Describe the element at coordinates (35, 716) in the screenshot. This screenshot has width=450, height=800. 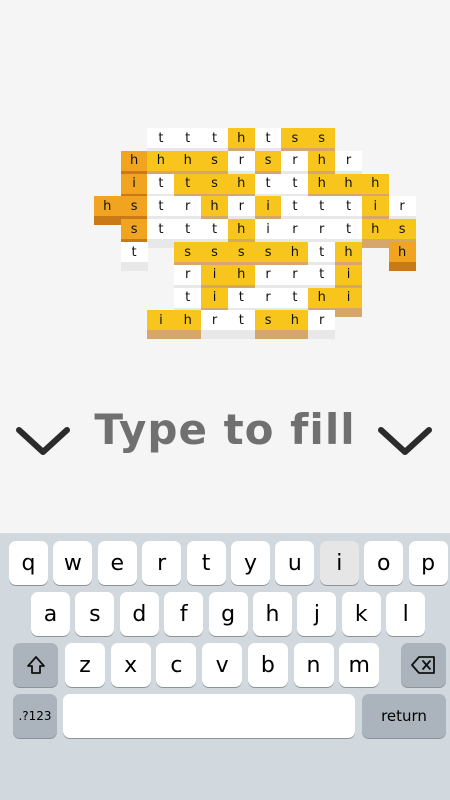
I see `numbers-key: .?123` at that location.